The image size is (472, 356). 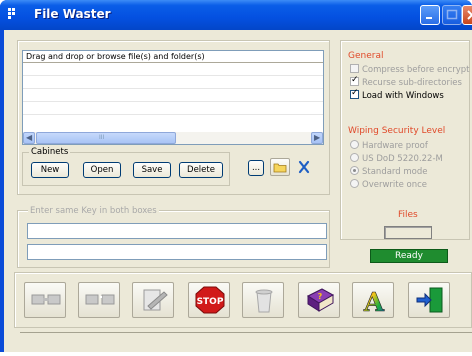 I want to click on encrypt-icon, so click(x=46, y=299).